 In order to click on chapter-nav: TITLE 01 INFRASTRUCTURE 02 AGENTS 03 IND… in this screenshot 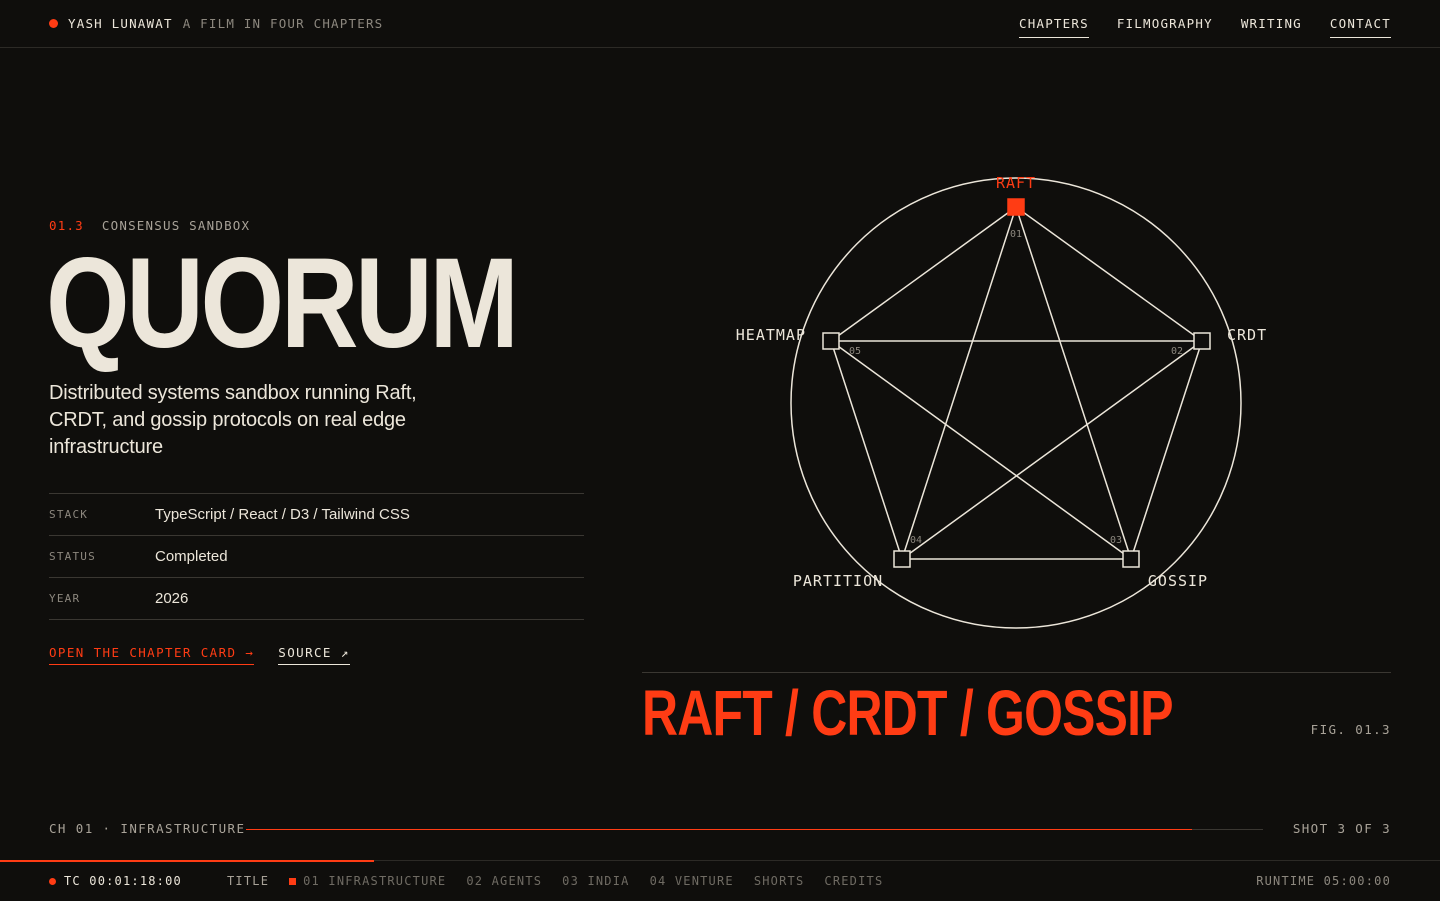, I will do `click(555, 881)`.